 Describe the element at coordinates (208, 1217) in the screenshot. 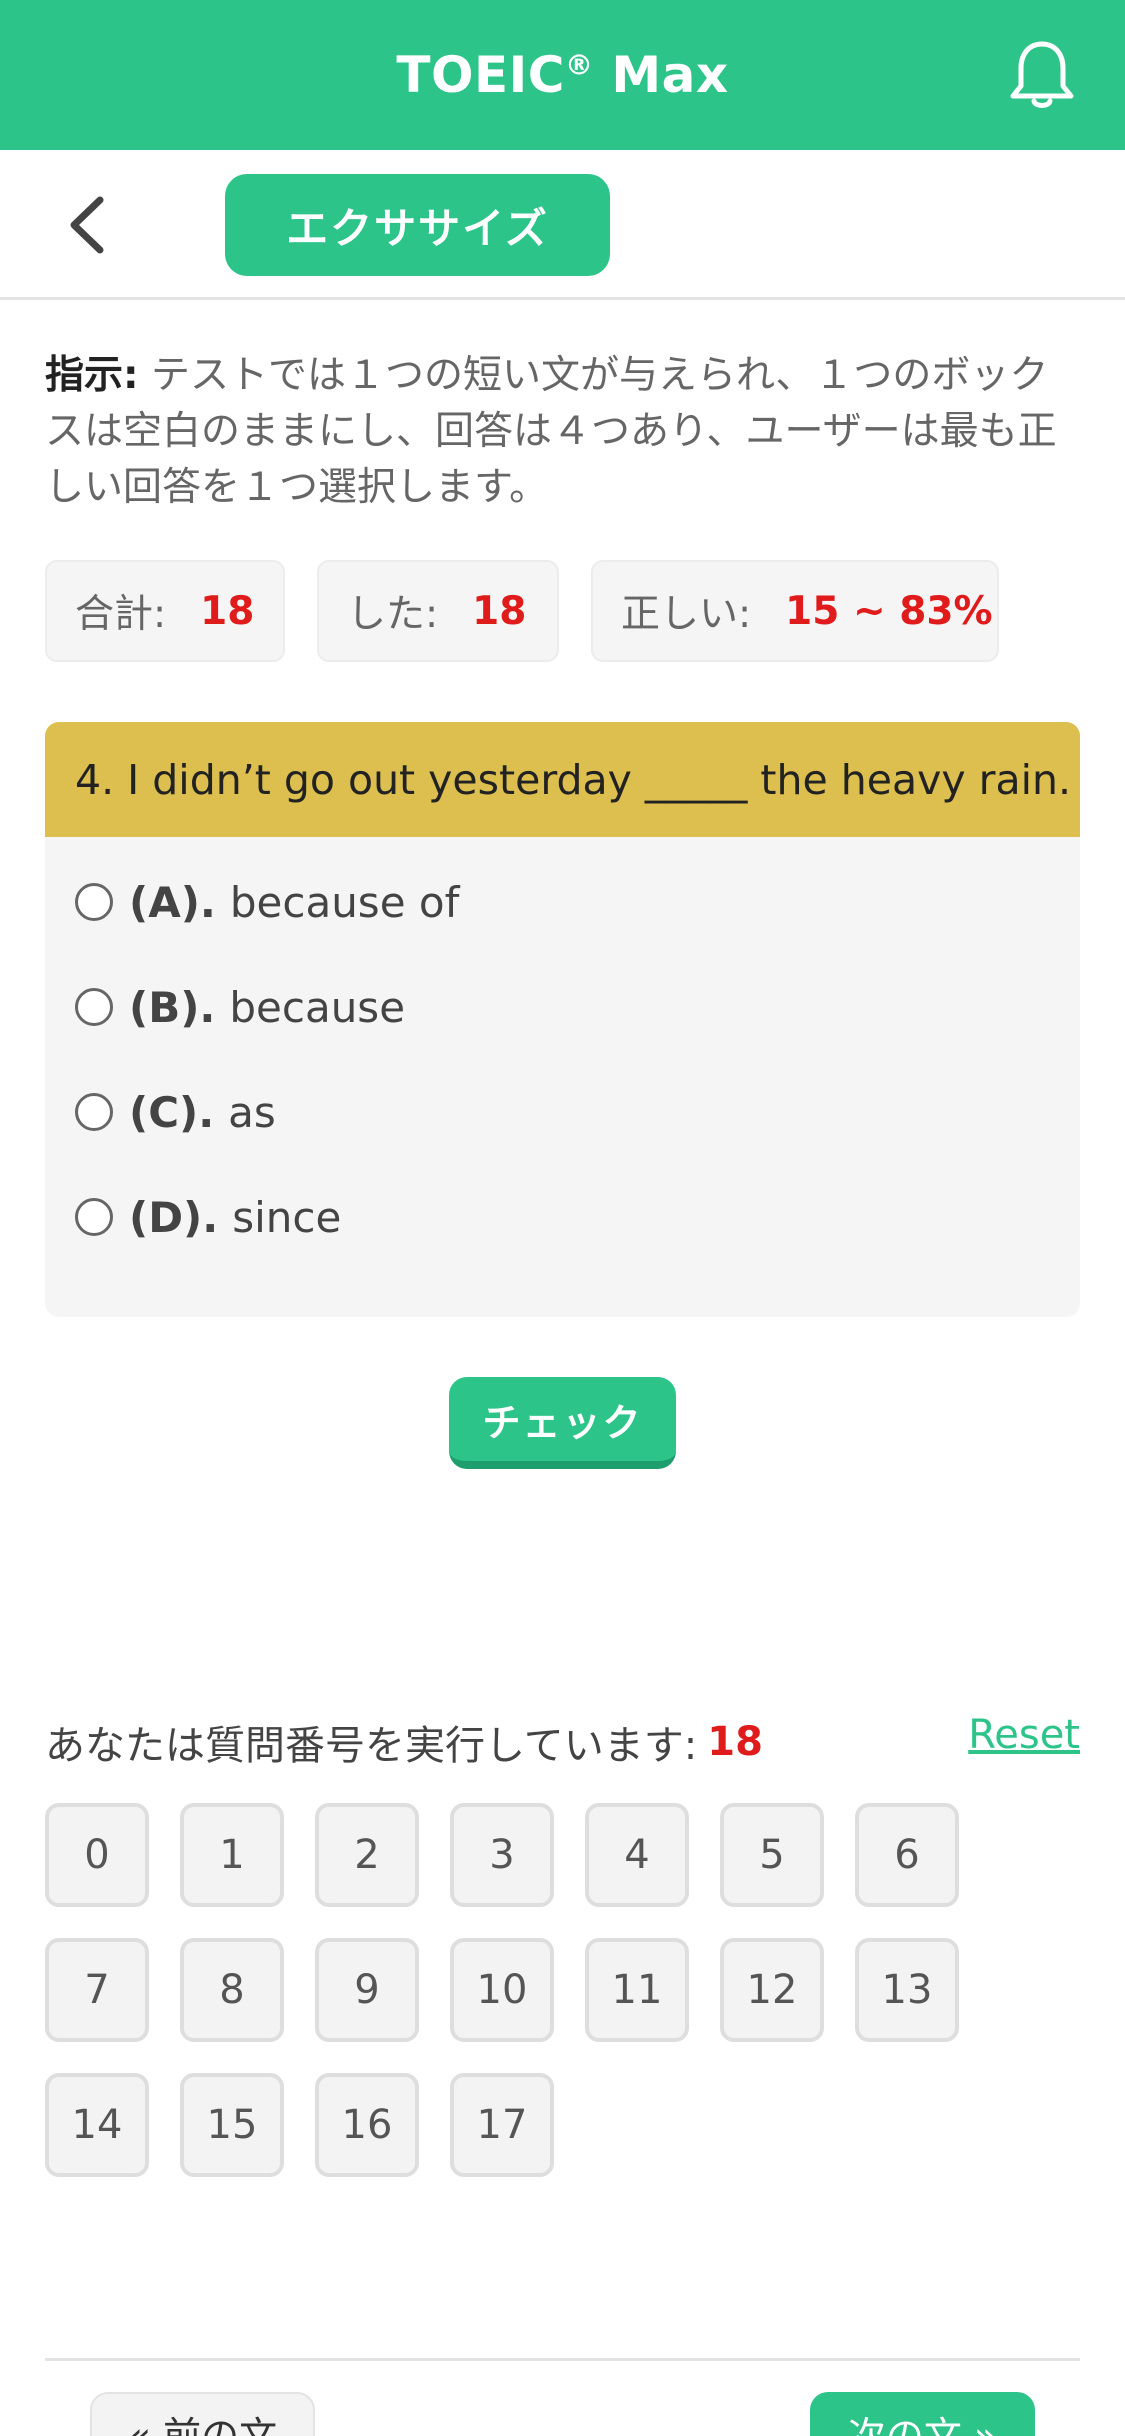

I see `option-d: (D). since` at that location.